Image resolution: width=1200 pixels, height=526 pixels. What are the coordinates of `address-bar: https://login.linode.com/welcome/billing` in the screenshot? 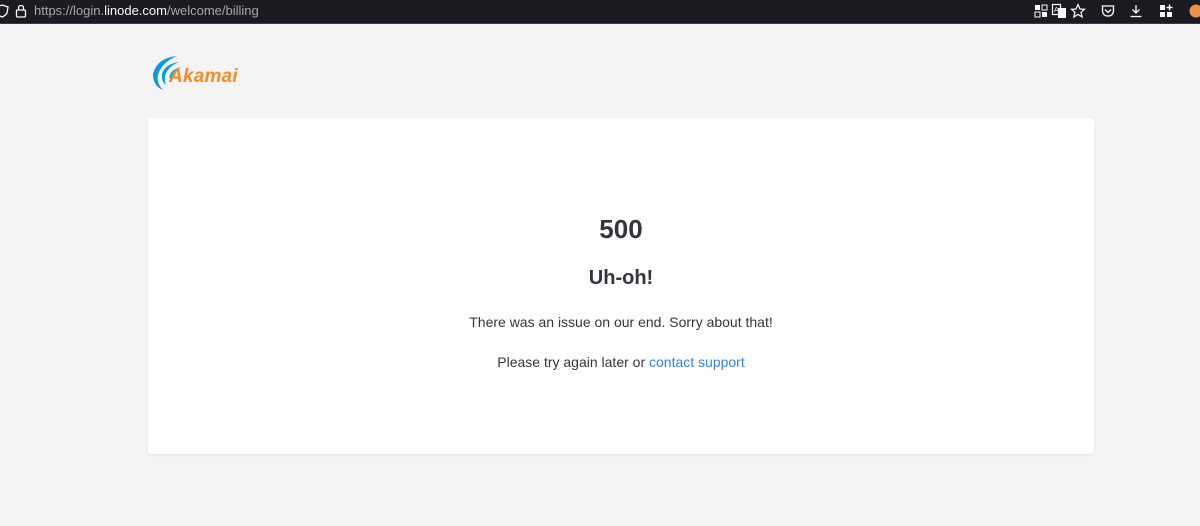 It's located at (146, 11).